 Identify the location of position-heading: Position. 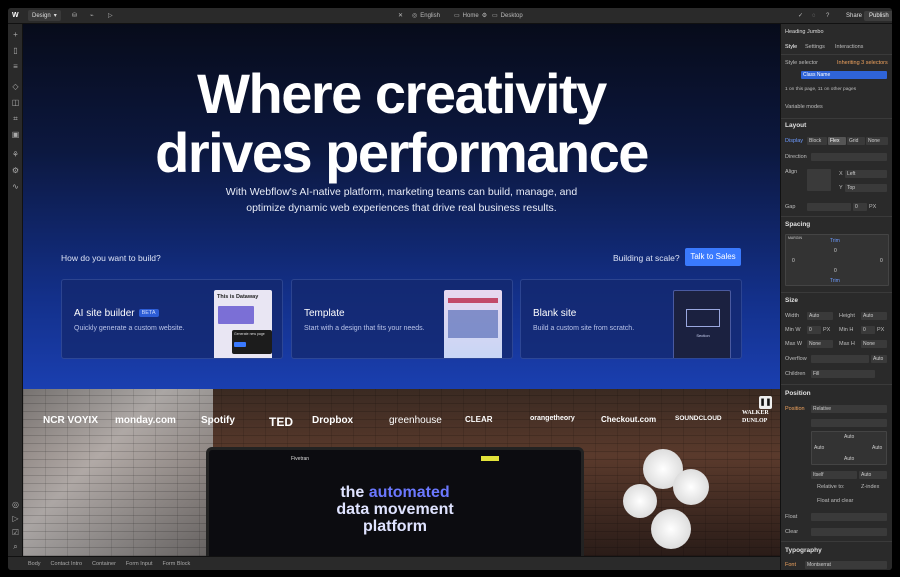
(798, 393).